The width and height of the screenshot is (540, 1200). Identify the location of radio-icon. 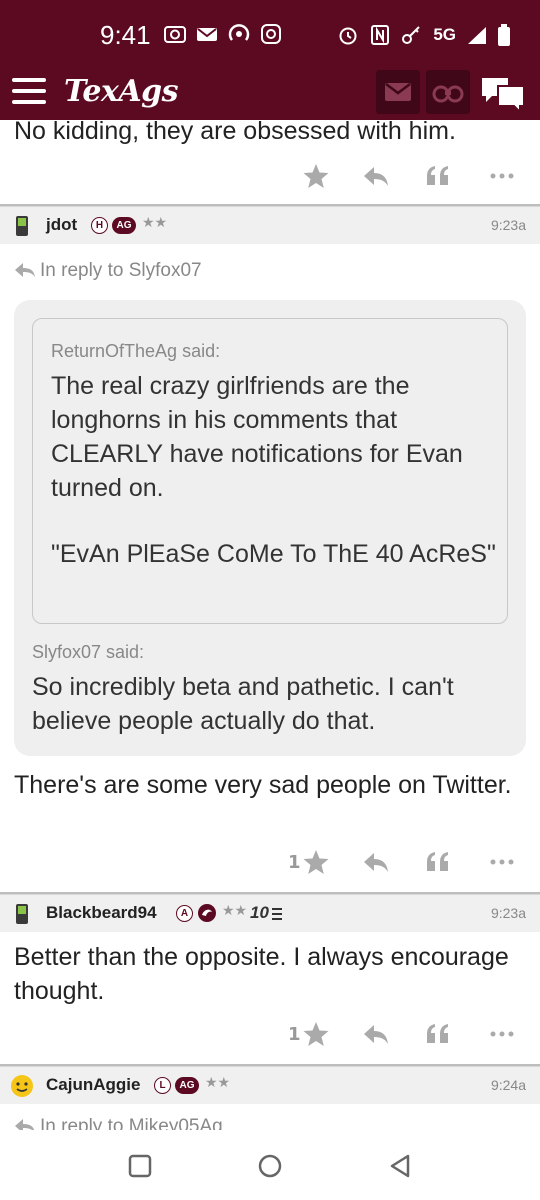
(175, 34).